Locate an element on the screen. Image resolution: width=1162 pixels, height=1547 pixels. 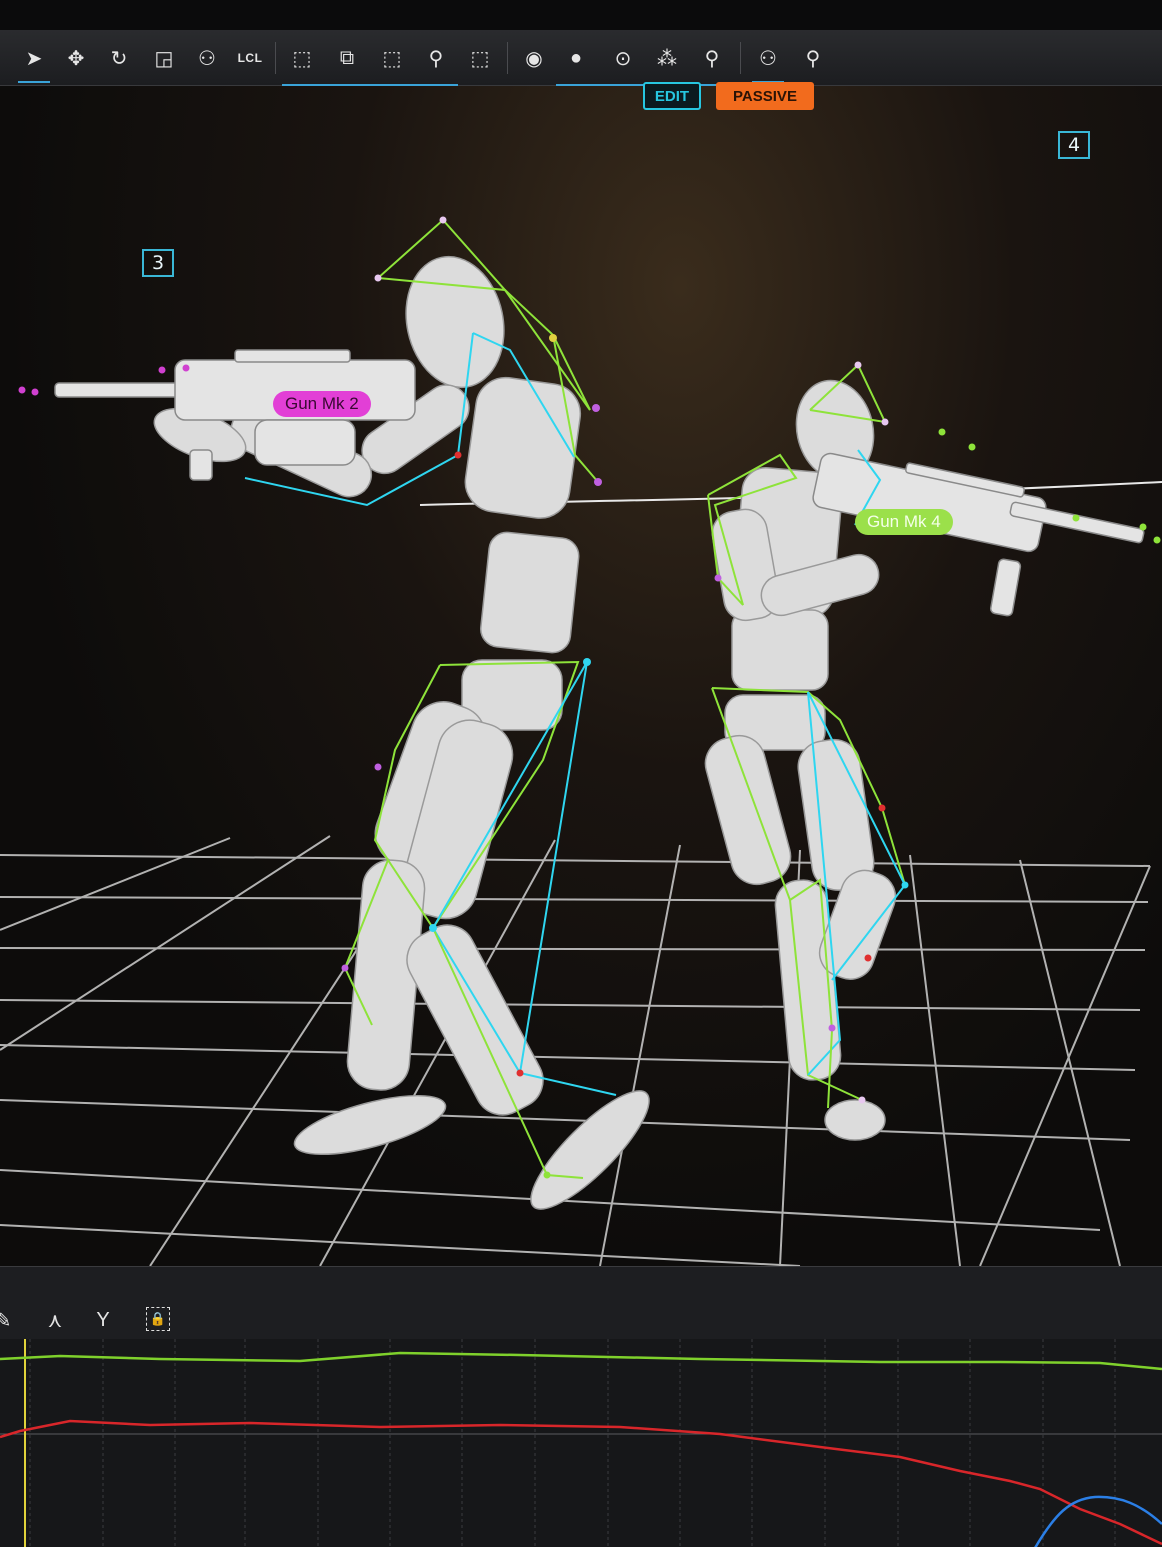
graph-plot-area is located at coordinates (581, 1443).